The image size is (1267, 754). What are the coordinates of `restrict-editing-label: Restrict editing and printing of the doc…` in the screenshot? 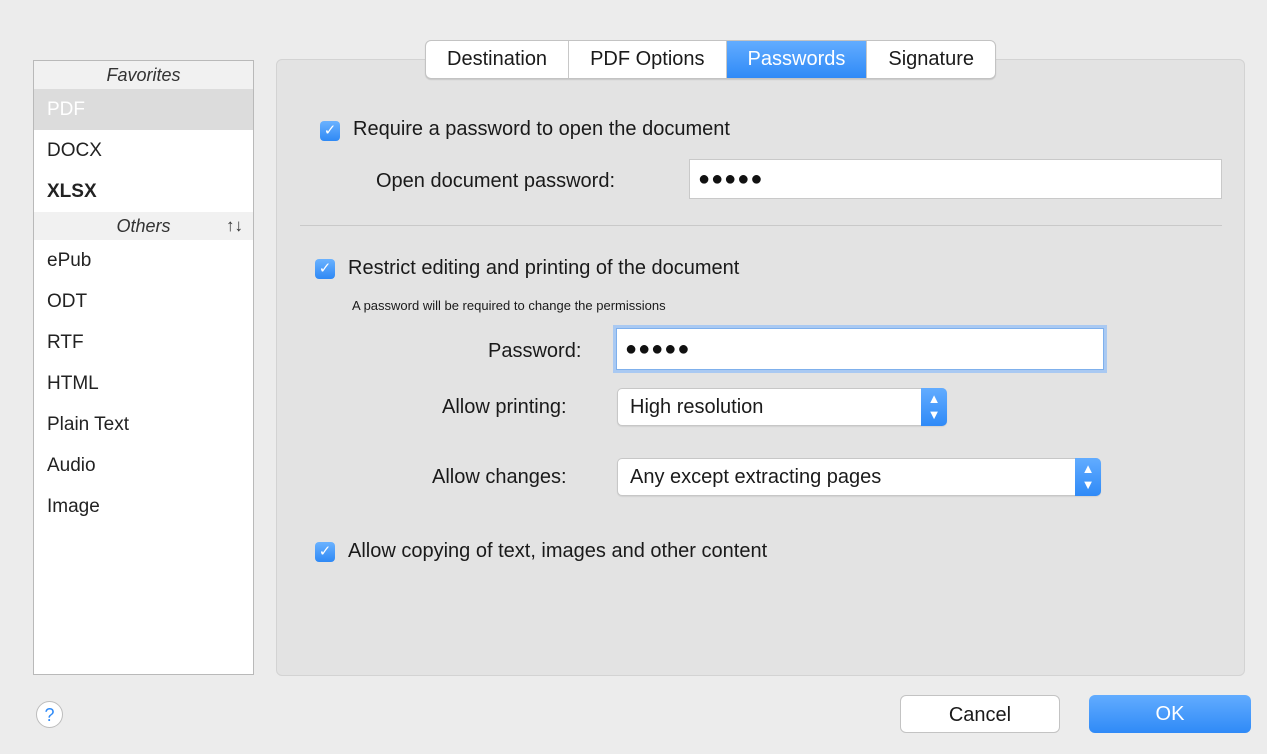 It's located at (544, 268).